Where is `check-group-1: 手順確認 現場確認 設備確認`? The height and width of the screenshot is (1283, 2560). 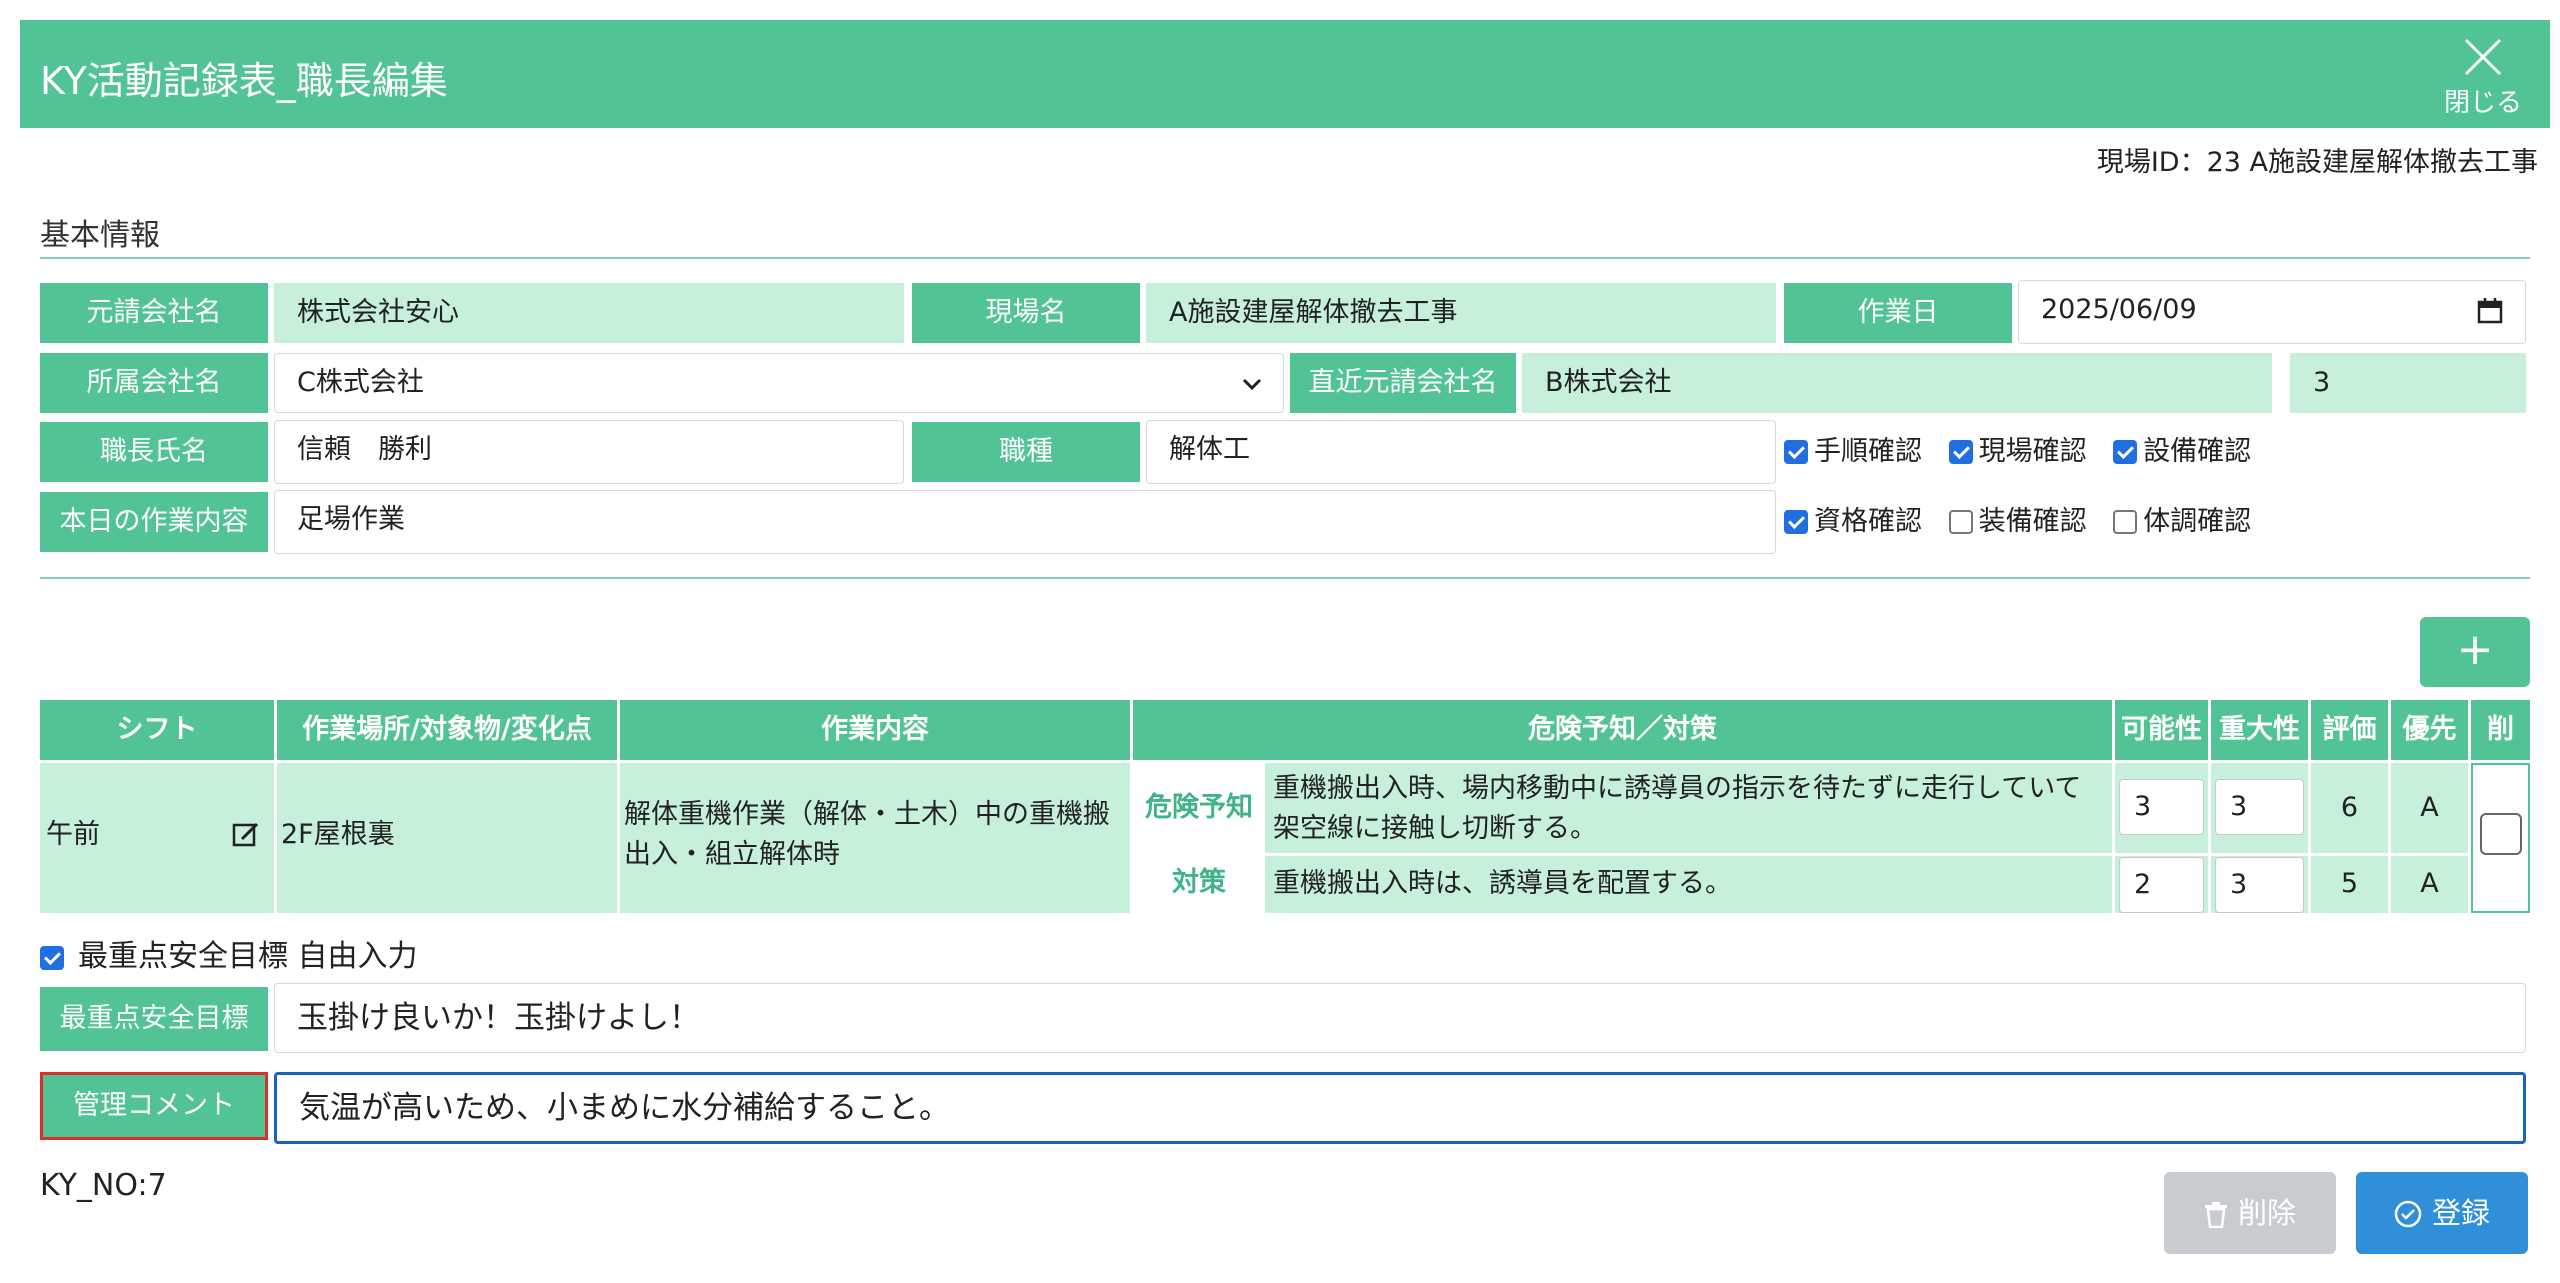 check-group-1: 手順確認 現場確認 設備確認 is located at coordinates (2026, 452).